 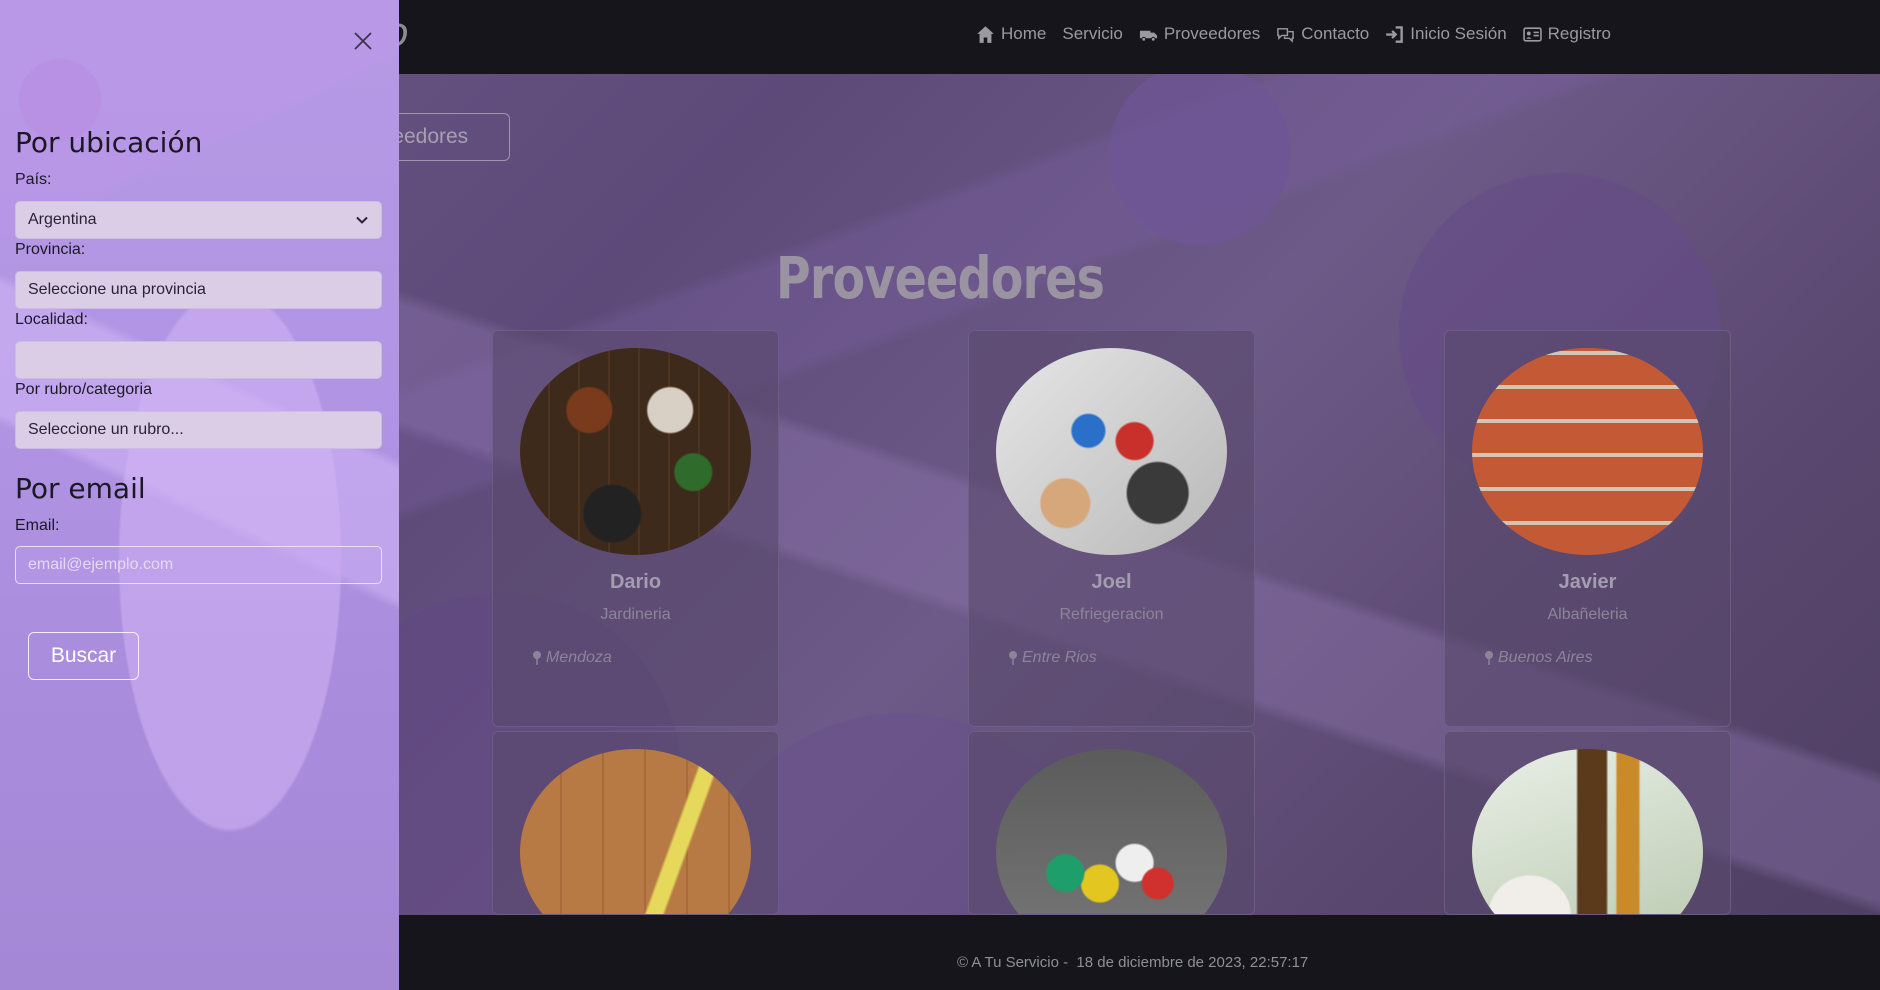 I want to click on nav-item-label: Servicio, so click(x=1092, y=33).